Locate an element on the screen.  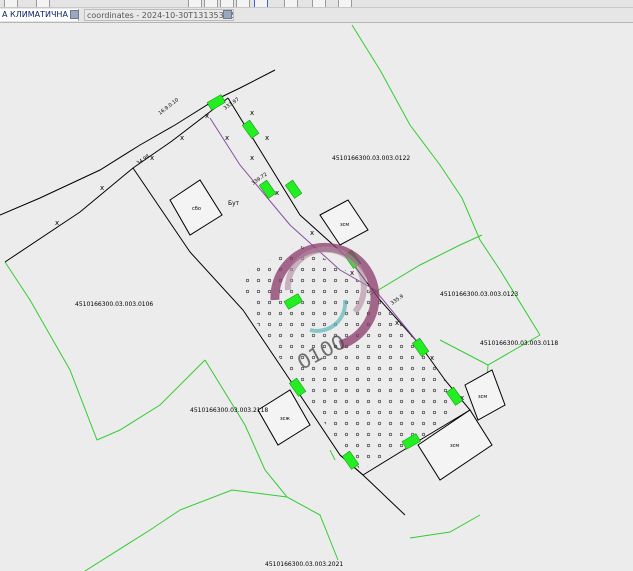
building-label: зсж is located at coordinates (285, 419).